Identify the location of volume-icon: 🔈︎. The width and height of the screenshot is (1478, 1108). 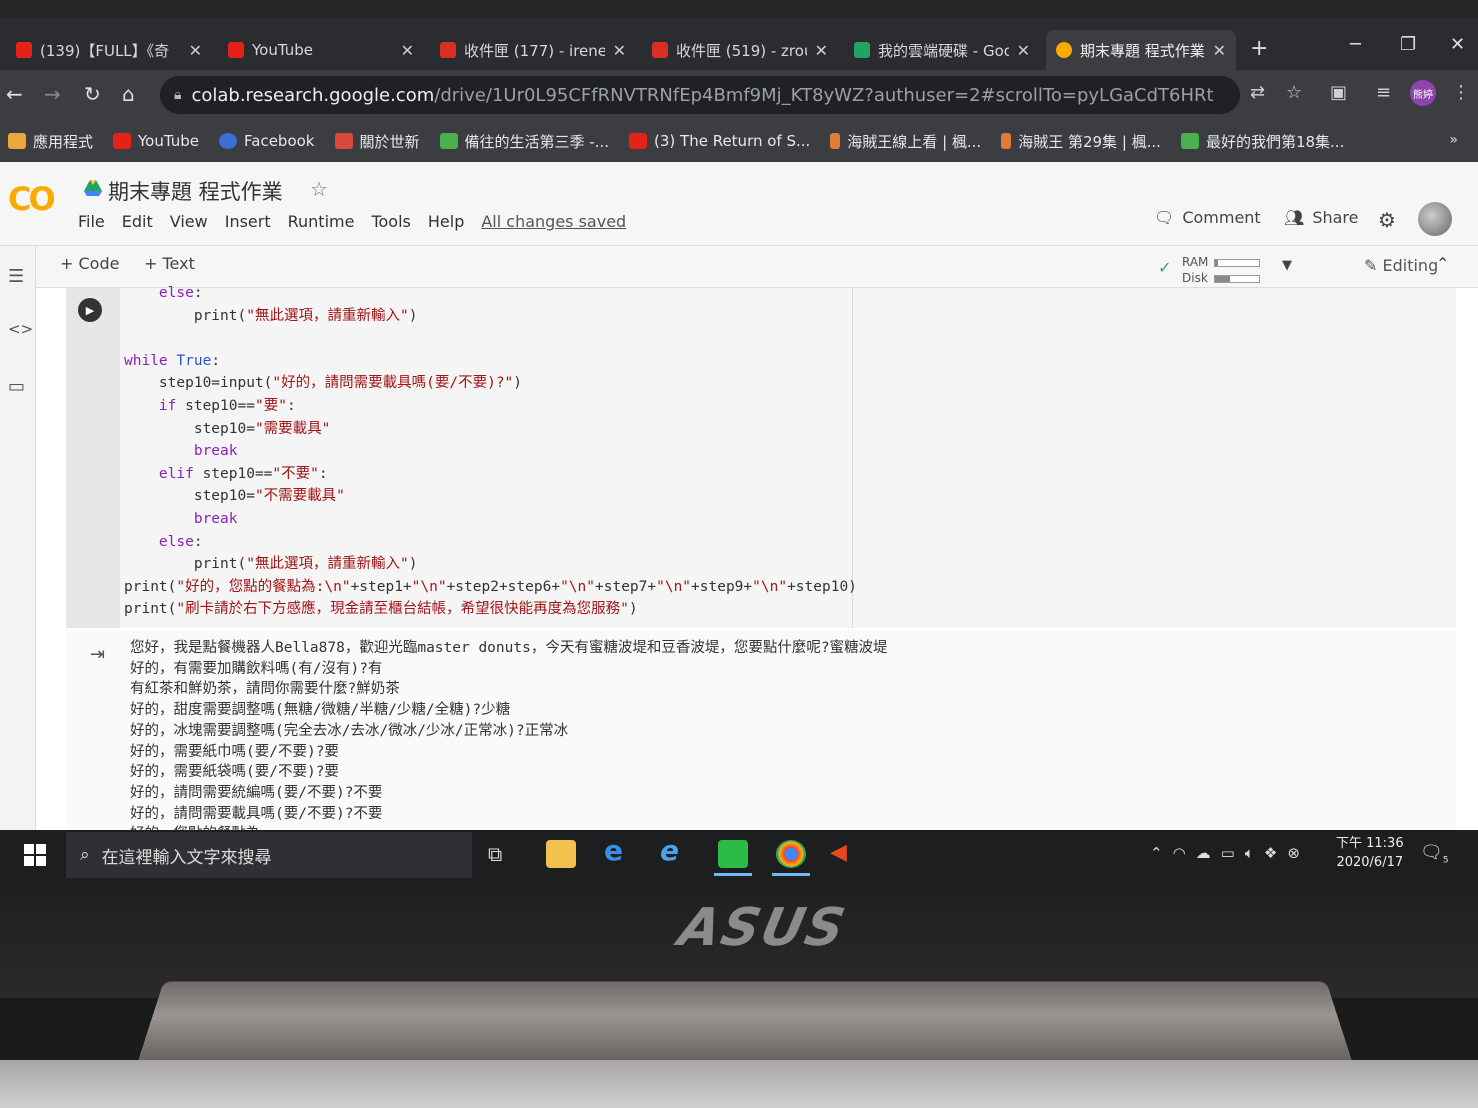
(1249, 853).